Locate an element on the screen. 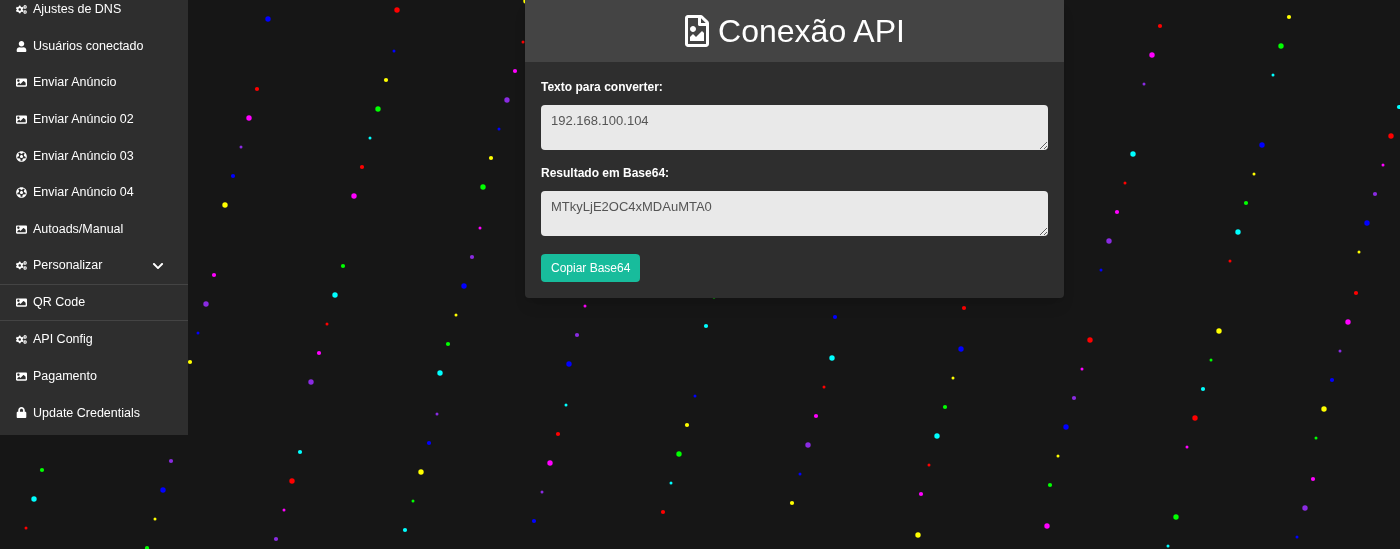  sidebar-item: Ajustes de DNS is located at coordinates (94, 14).